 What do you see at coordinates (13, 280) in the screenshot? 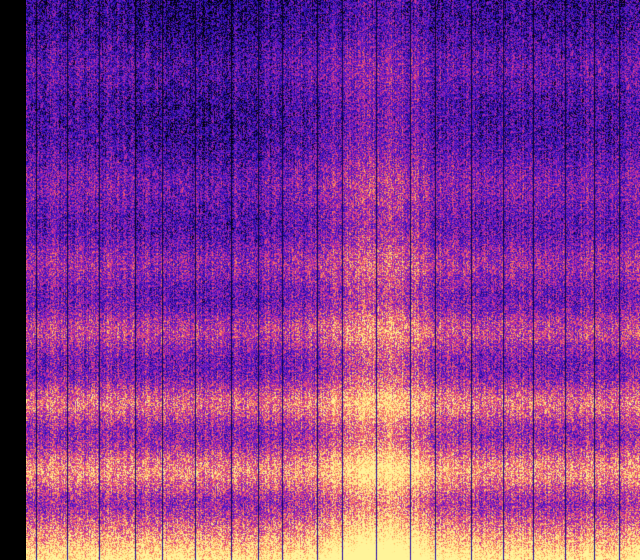
I see `left-black-margin` at bounding box center [13, 280].